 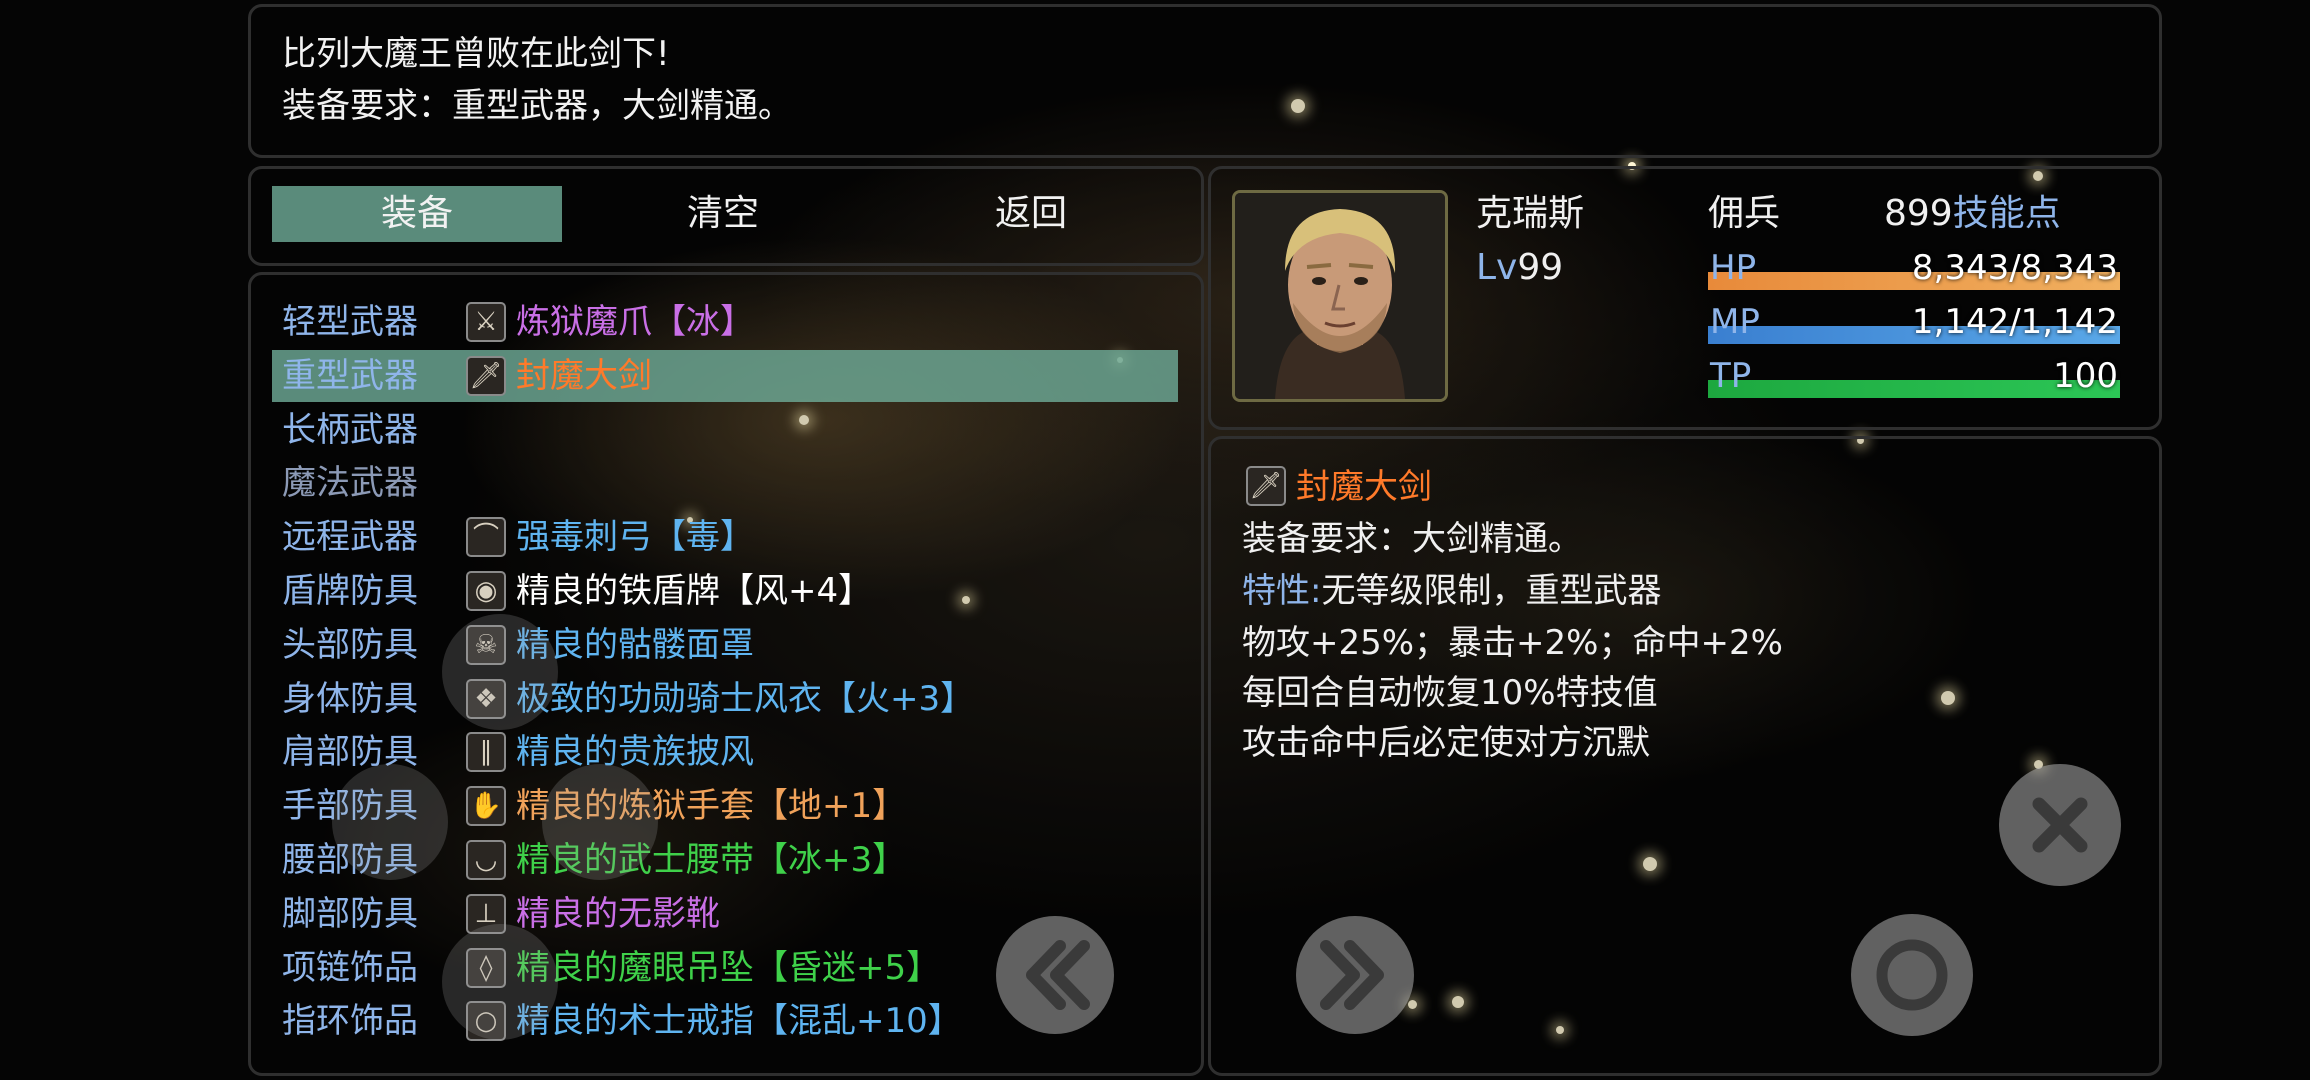 I want to click on detail-trait-text: 无等级限制，重型武器, so click(x=1491, y=591).